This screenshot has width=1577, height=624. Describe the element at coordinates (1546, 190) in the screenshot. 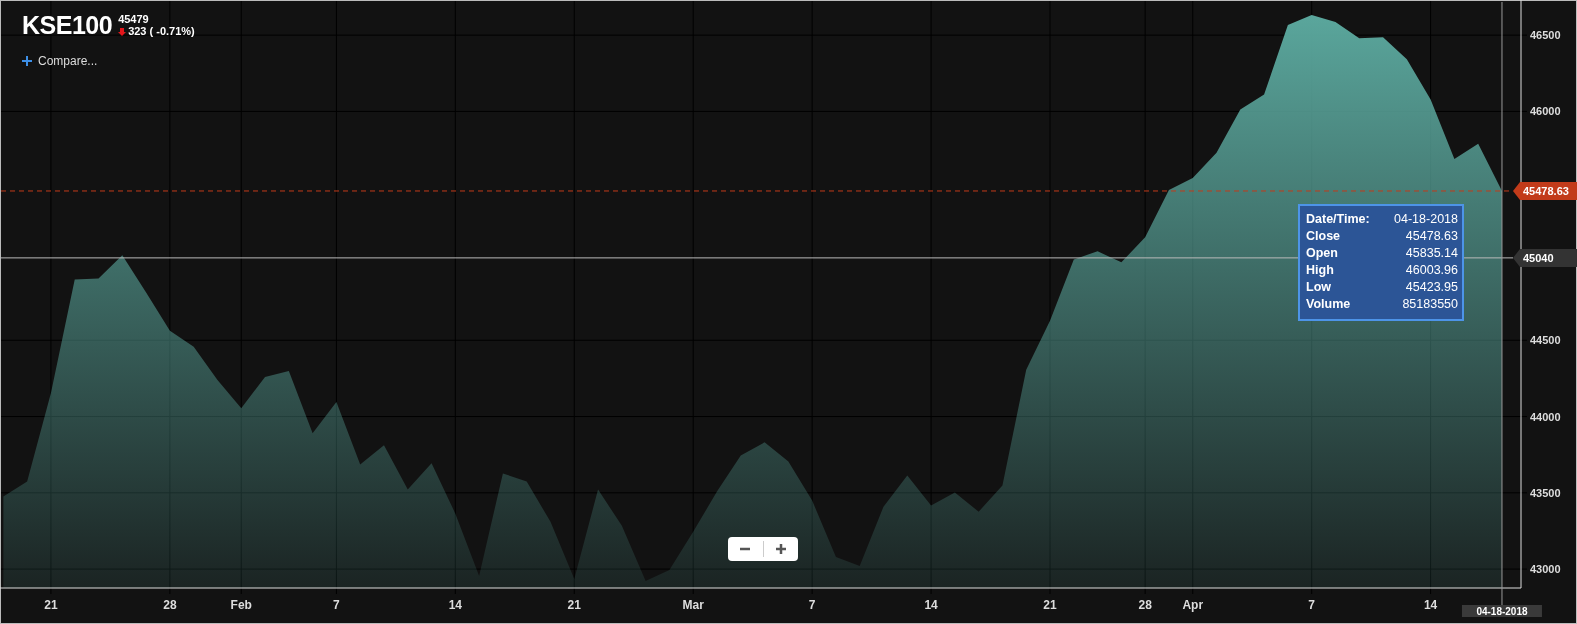

I see `ref-line-label: 45478.63` at that location.